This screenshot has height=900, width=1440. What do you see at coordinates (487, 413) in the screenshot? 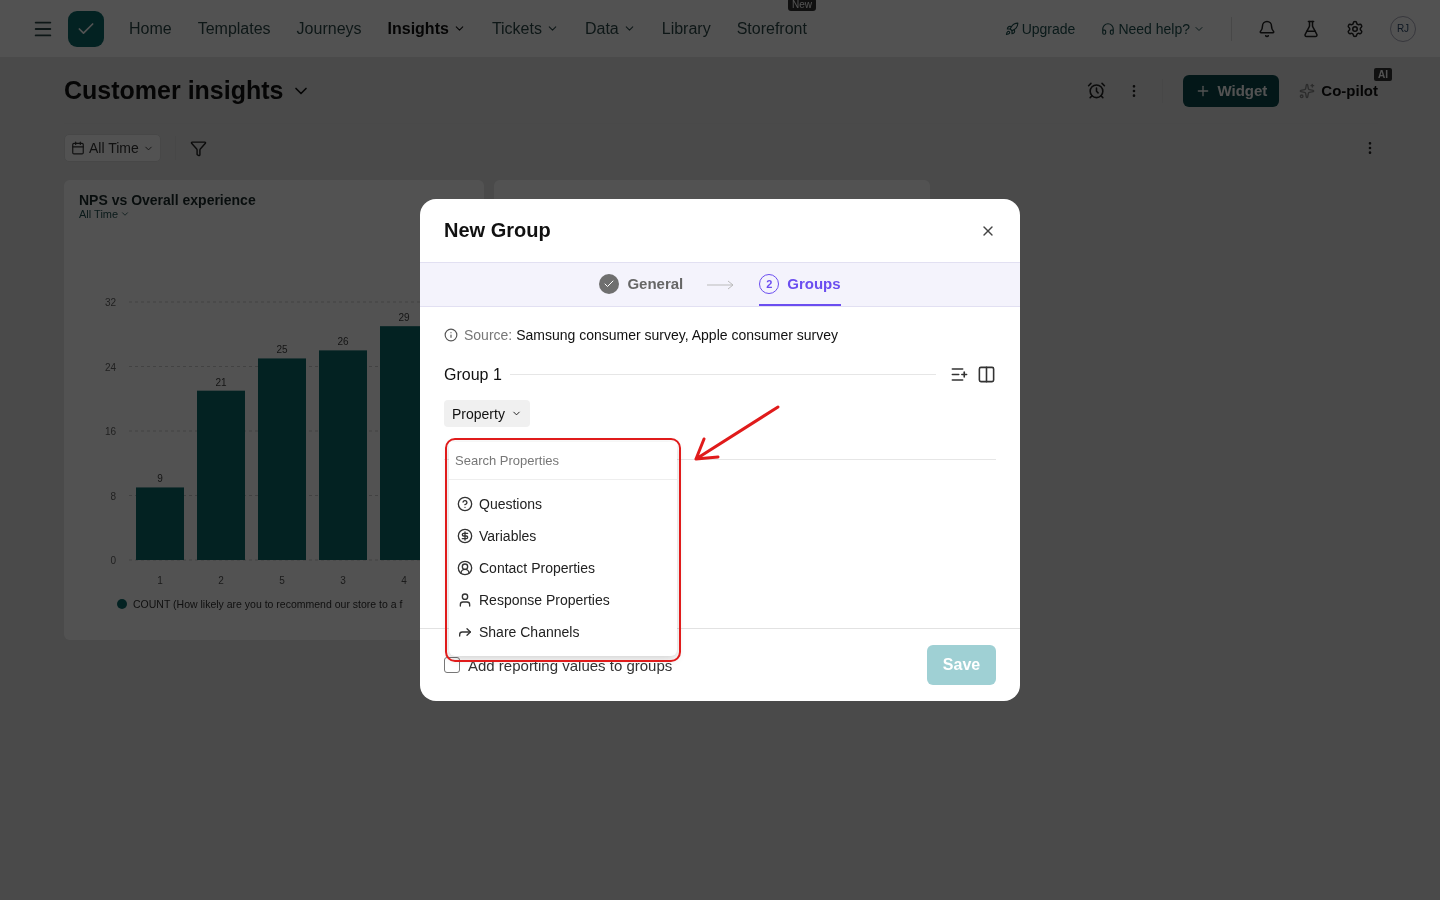
I see `property-dropdown: Property` at bounding box center [487, 413].